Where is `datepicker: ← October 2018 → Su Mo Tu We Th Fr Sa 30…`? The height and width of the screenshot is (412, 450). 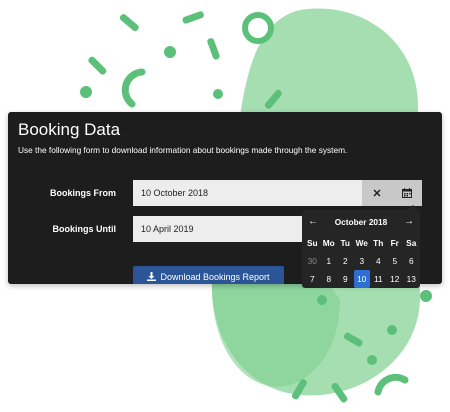 datepicker: ← October 2018 → Su Mo Tu We Th Fr Sa 30… is located at coordinates (361, 249).